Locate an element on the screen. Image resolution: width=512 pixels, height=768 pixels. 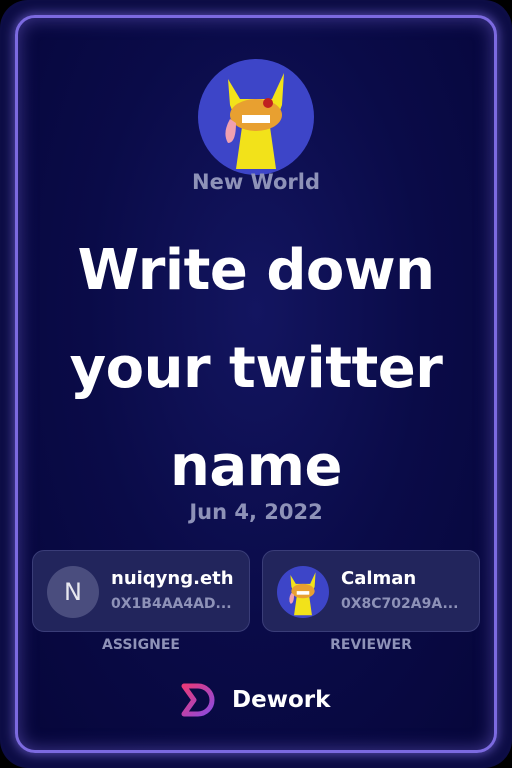
reviewer-avatar is located at coordinates (303, 592).